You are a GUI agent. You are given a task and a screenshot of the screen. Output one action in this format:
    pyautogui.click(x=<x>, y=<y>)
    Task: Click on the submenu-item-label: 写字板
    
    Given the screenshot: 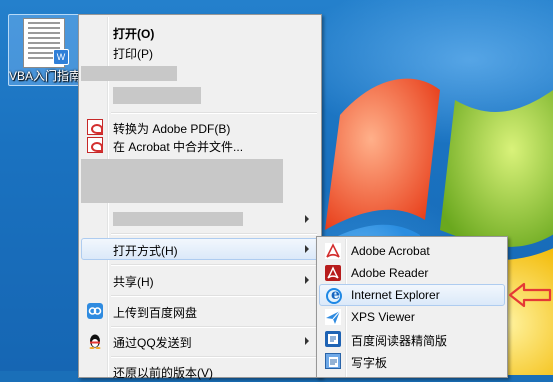 What is the action you would take?
    pyautogui.click(x=369, y=363)
    